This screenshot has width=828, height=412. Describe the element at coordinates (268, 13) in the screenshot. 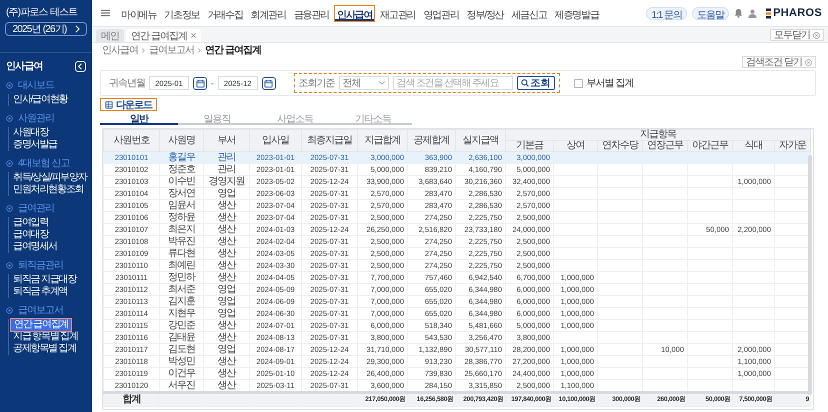

I see `nav-tab: 회계관리` at that location.